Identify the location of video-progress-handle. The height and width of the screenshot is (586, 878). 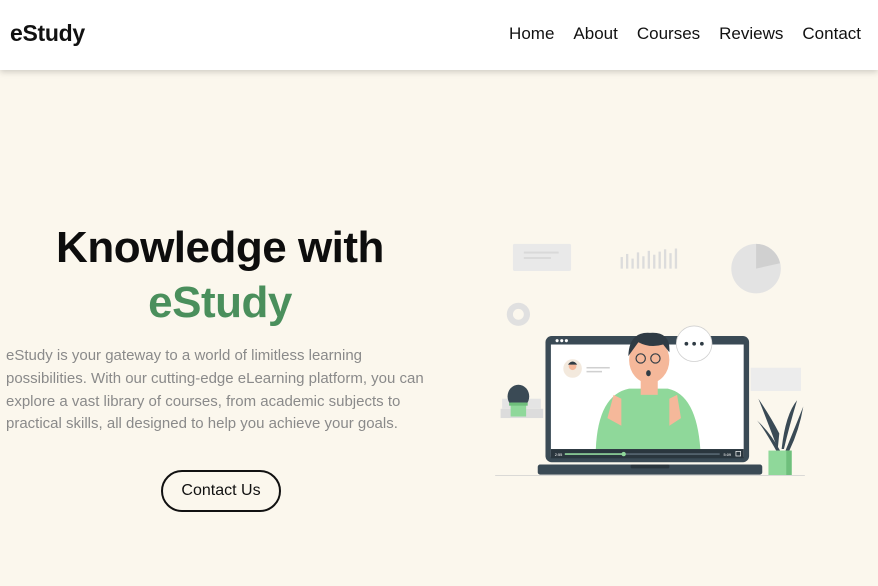
(623, 454).